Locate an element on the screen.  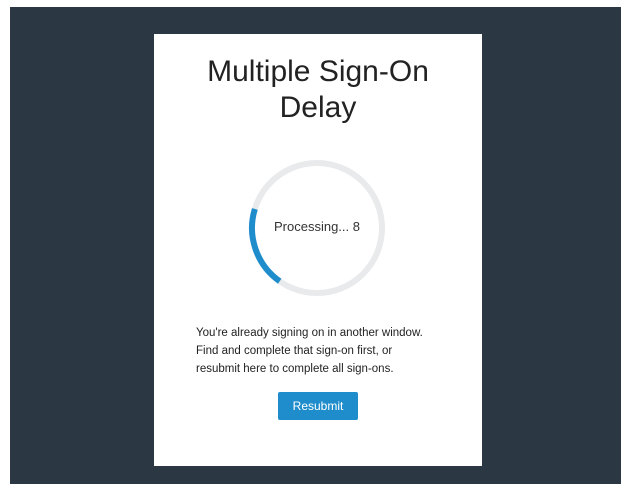
resubmit-button: Resubmit is located at coordinates (318, 406).